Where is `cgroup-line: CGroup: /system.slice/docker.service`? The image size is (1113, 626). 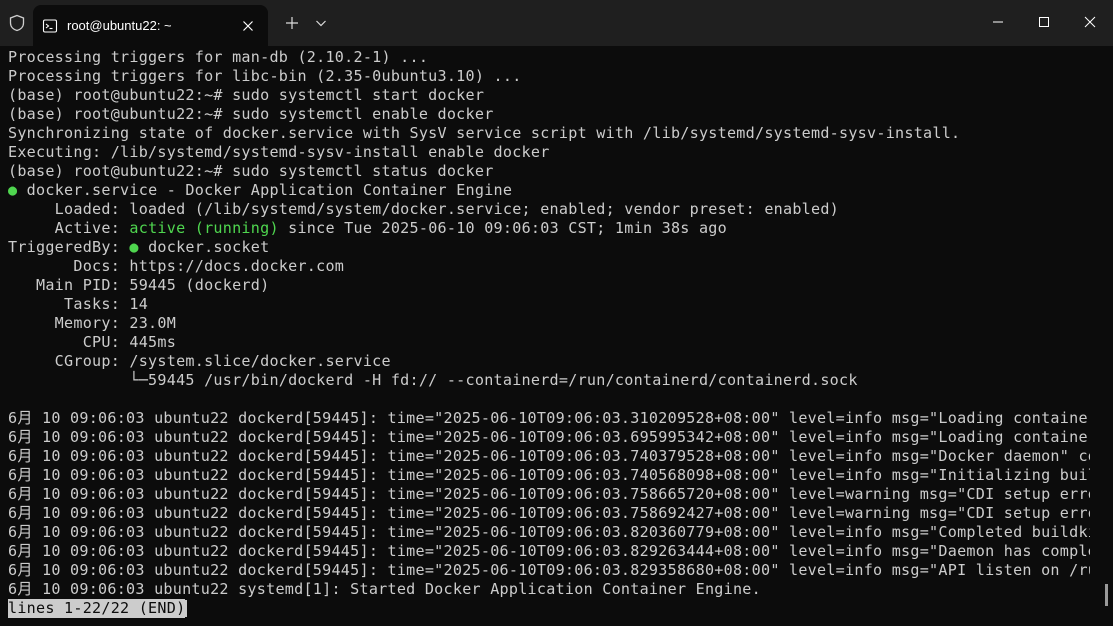
cgroup-line: CGroup: /system.slice/docker.service is located at coordinates (199, 361).